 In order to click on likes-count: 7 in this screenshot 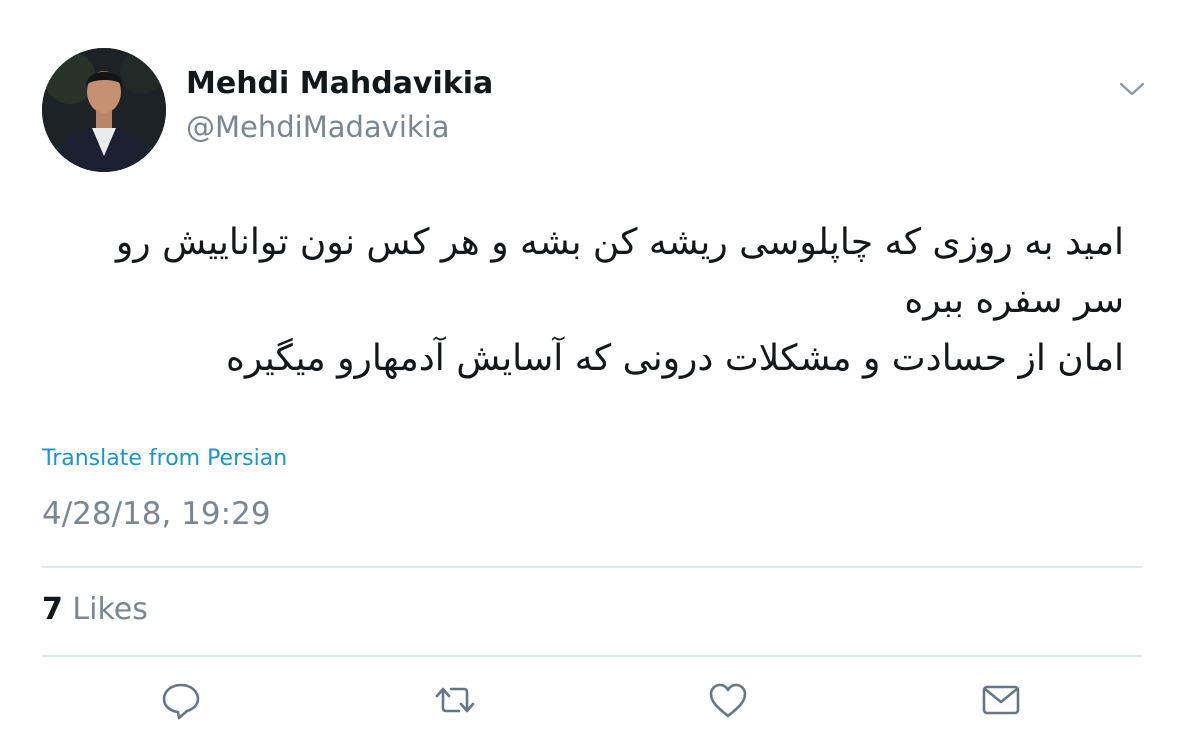, I will do `click(52, 609)`.